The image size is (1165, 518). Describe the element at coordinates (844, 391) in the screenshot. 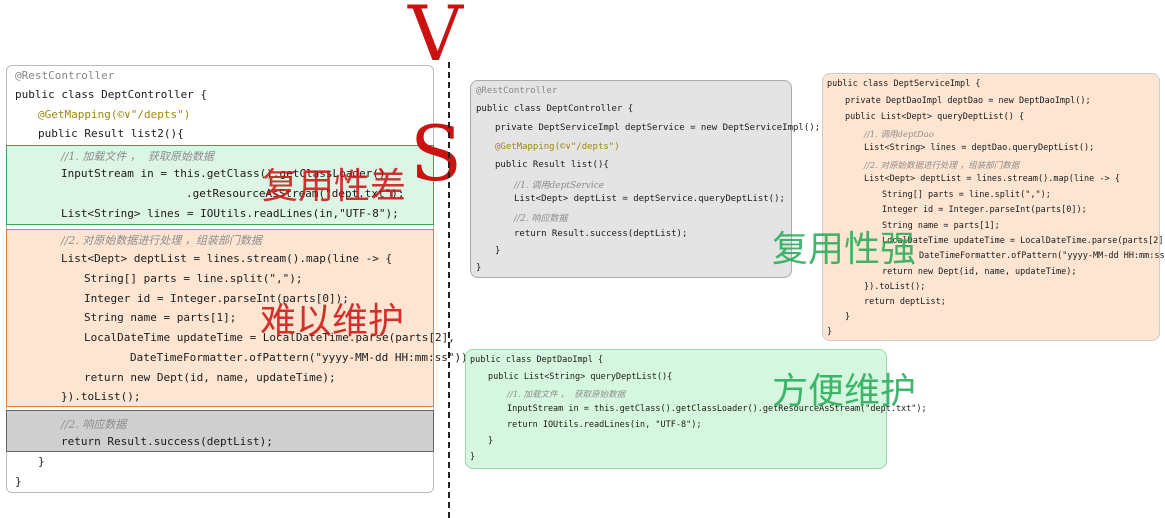

I see `label-easy-maintain: 方便维护` at that location.